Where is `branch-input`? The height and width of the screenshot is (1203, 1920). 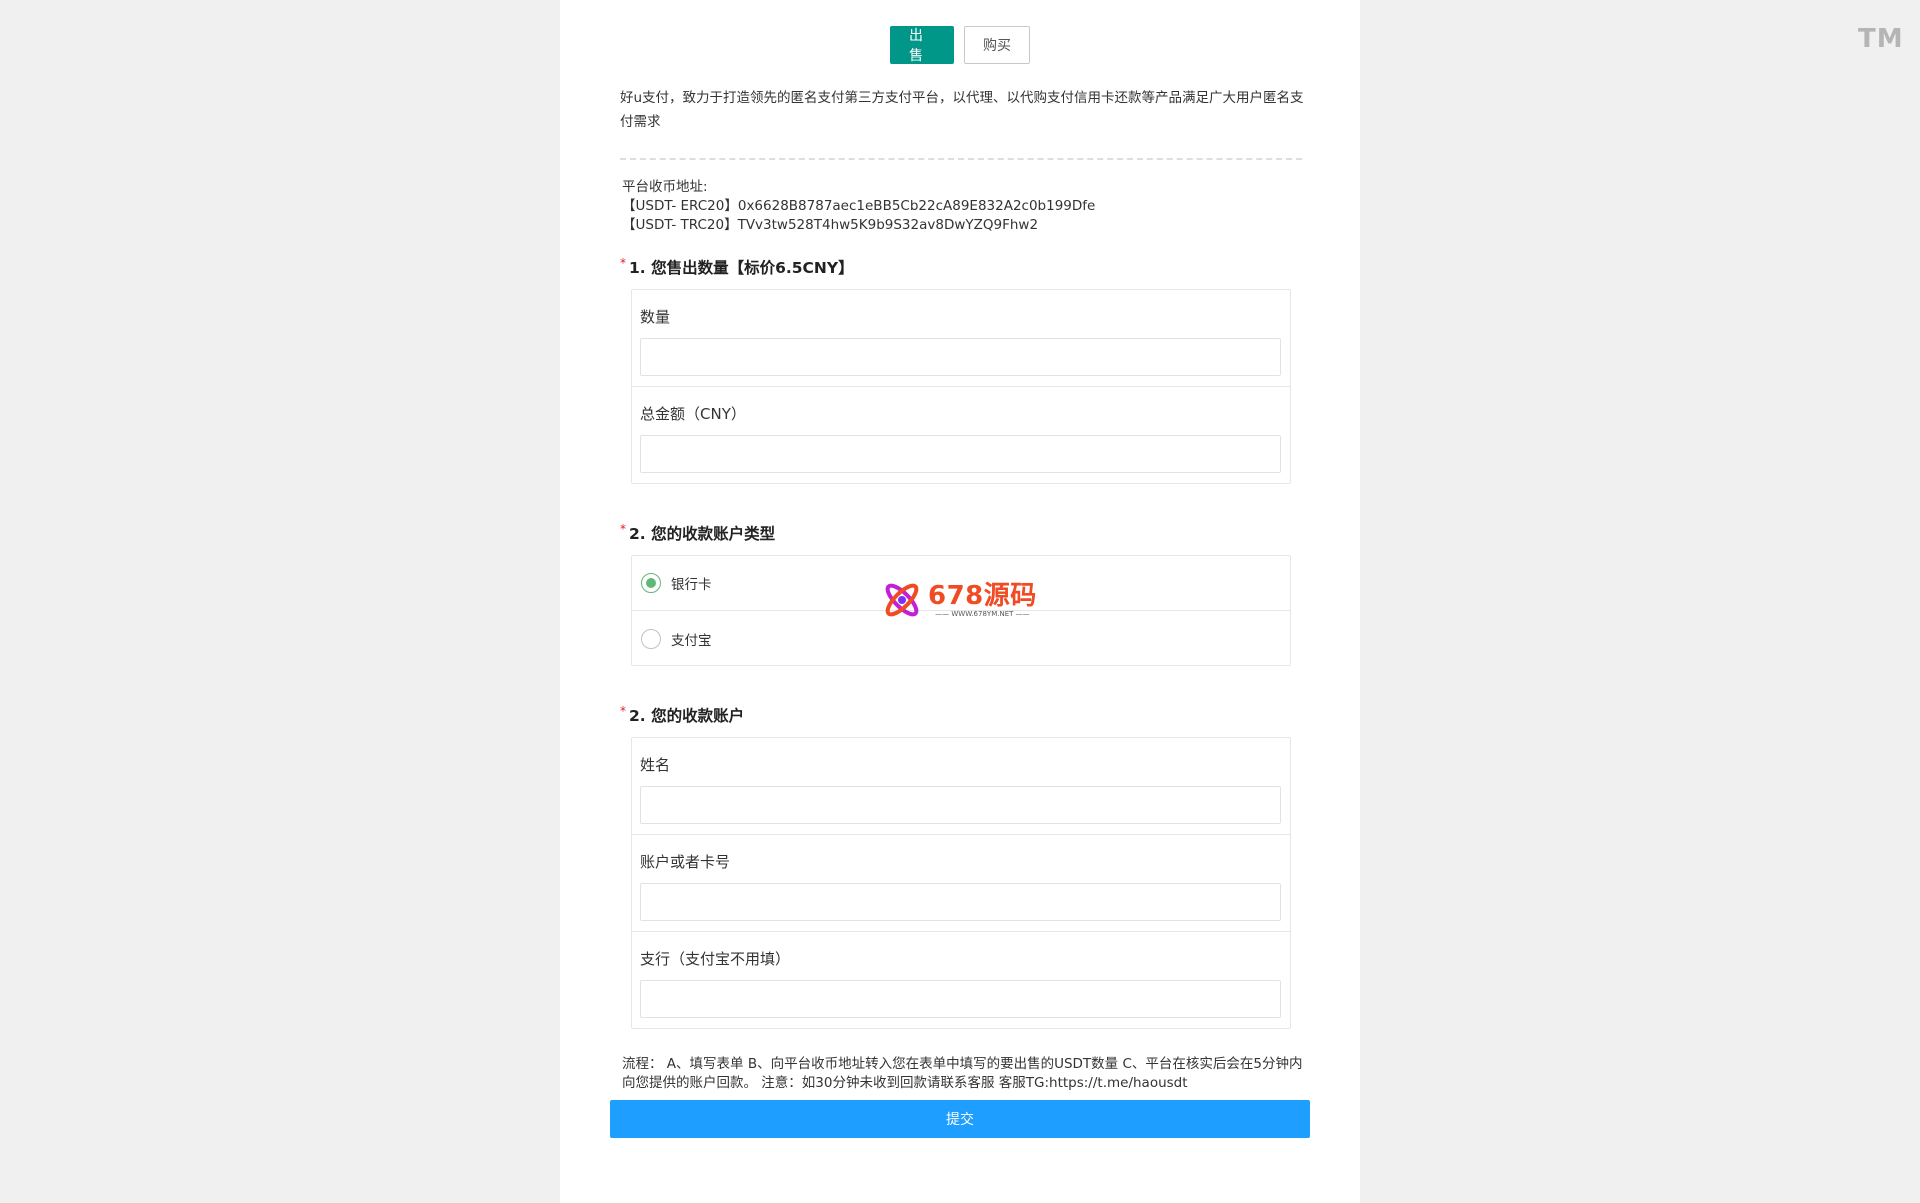 branch-input is located at coordinates (960, 999).